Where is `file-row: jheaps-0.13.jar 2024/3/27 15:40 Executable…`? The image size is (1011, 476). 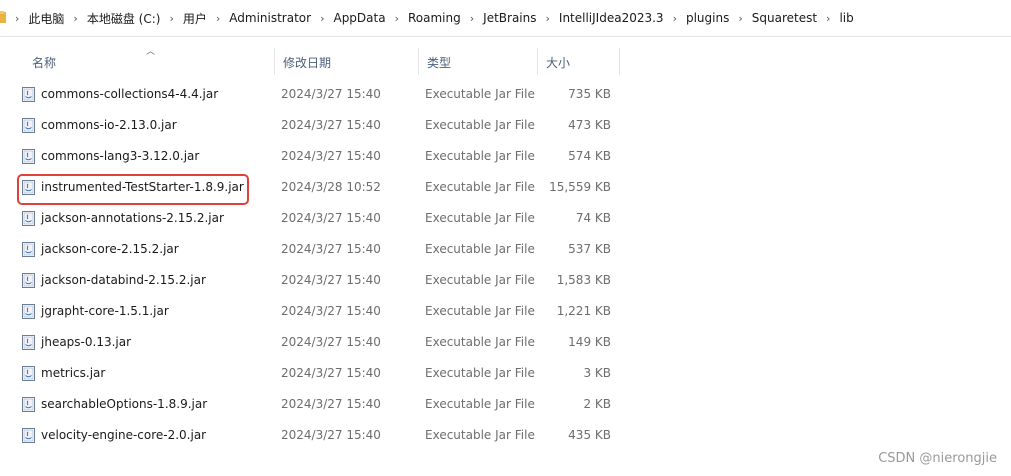 file-row: jheaps-0.13.jar 2024/3/27 15:40 Executable… is located at coordinates (505, 342).